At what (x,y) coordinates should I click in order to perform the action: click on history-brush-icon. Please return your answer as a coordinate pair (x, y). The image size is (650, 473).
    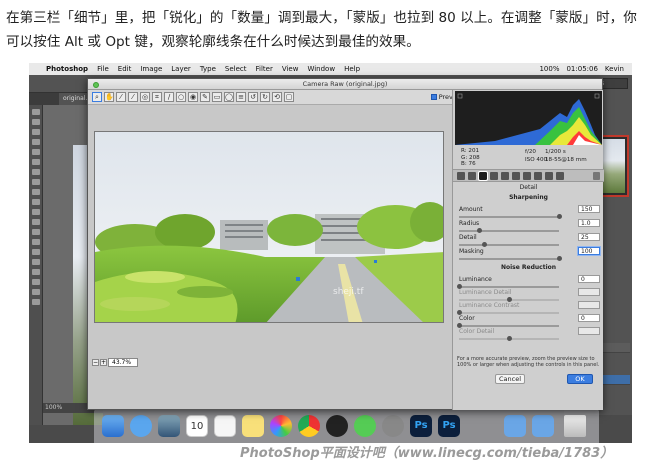
    Looking at the image, I should click on (36, 202).